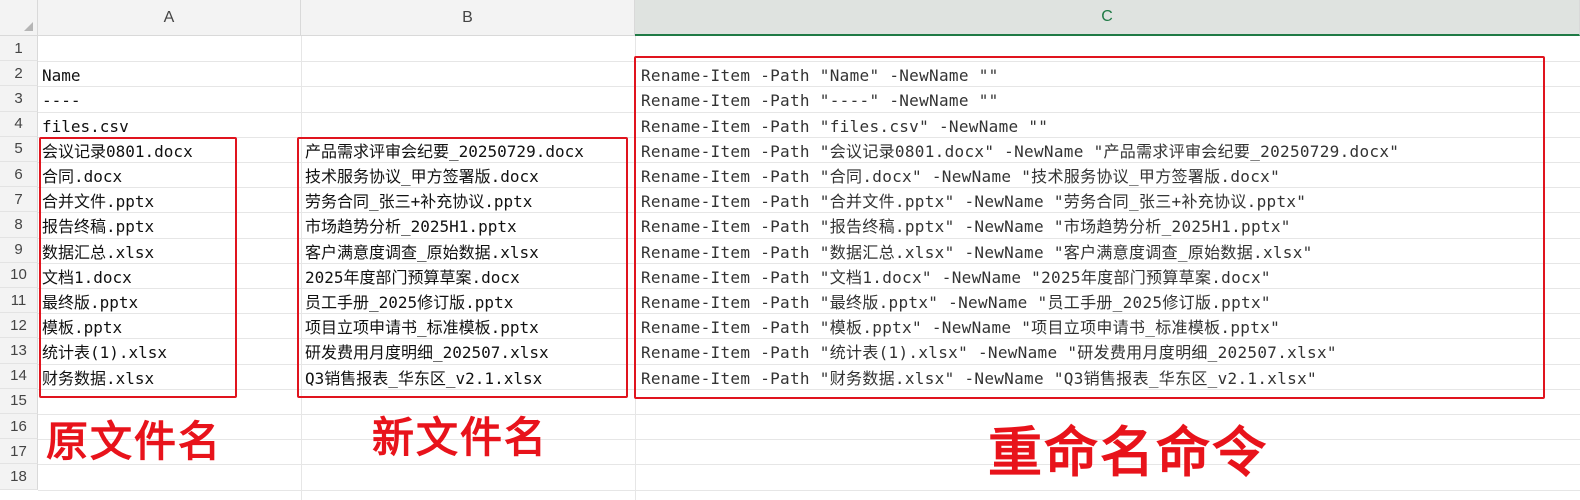 The width and height of the screenshot is (1580, 500). Describe the element at coordinates (28, 26) in the screenshot. I see `select-all-triangle-icon` at that location.